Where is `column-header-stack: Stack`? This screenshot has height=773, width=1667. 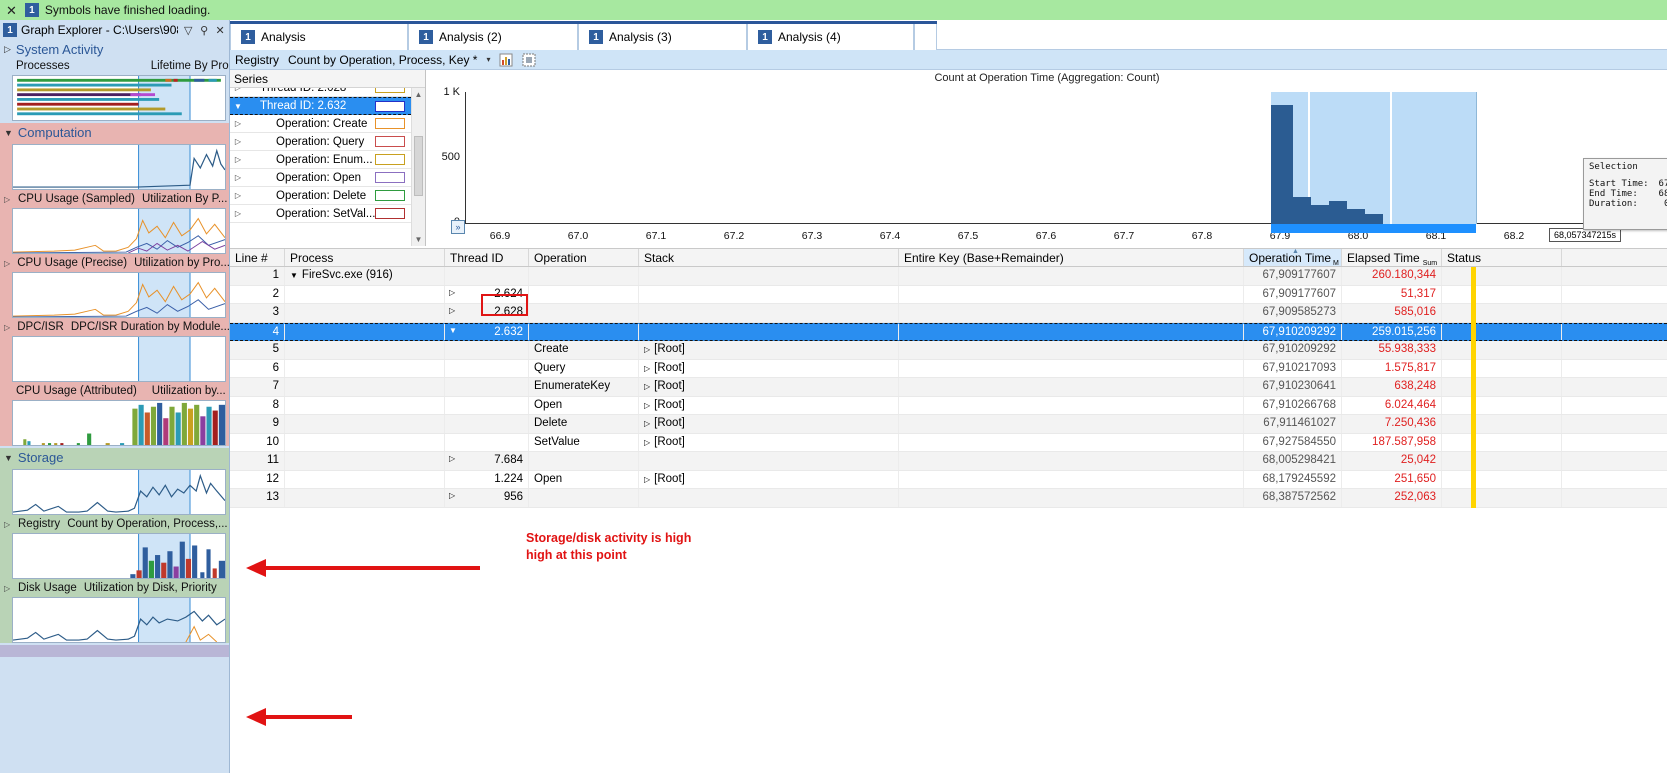 column-header-stack: Stack is located at coordinates (769, 257).